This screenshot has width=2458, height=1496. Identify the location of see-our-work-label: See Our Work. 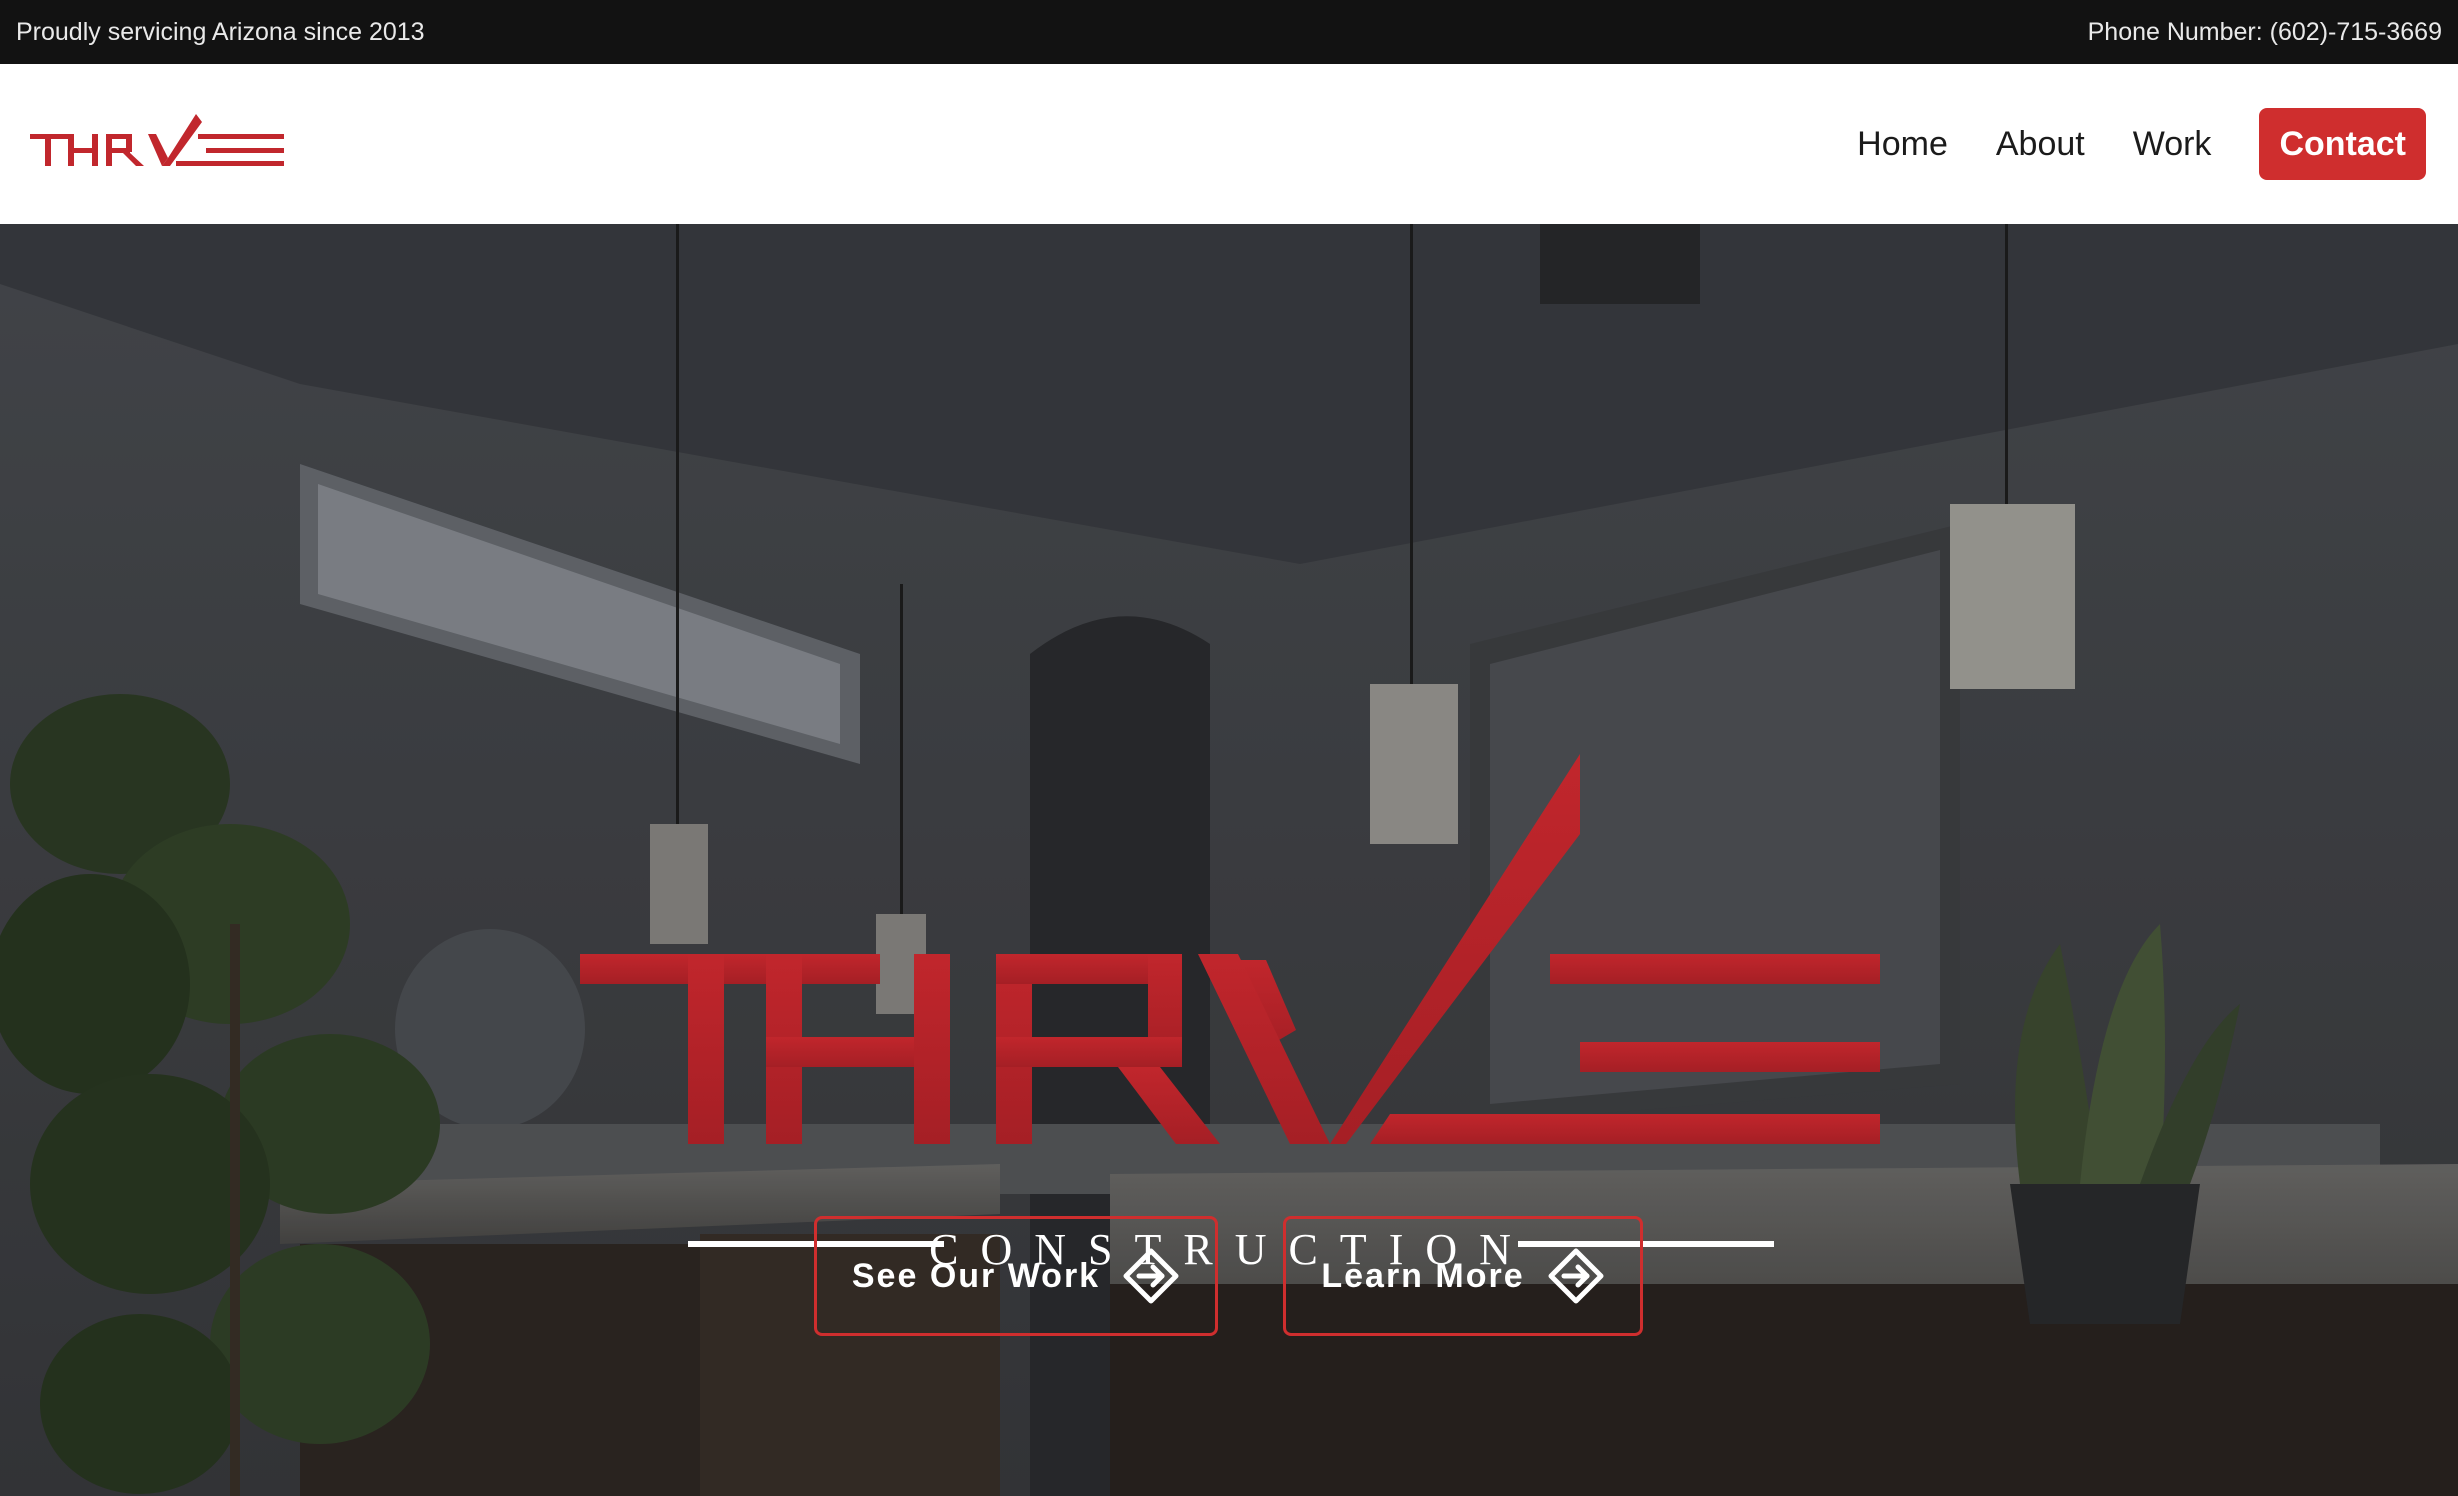
(976, 1275).